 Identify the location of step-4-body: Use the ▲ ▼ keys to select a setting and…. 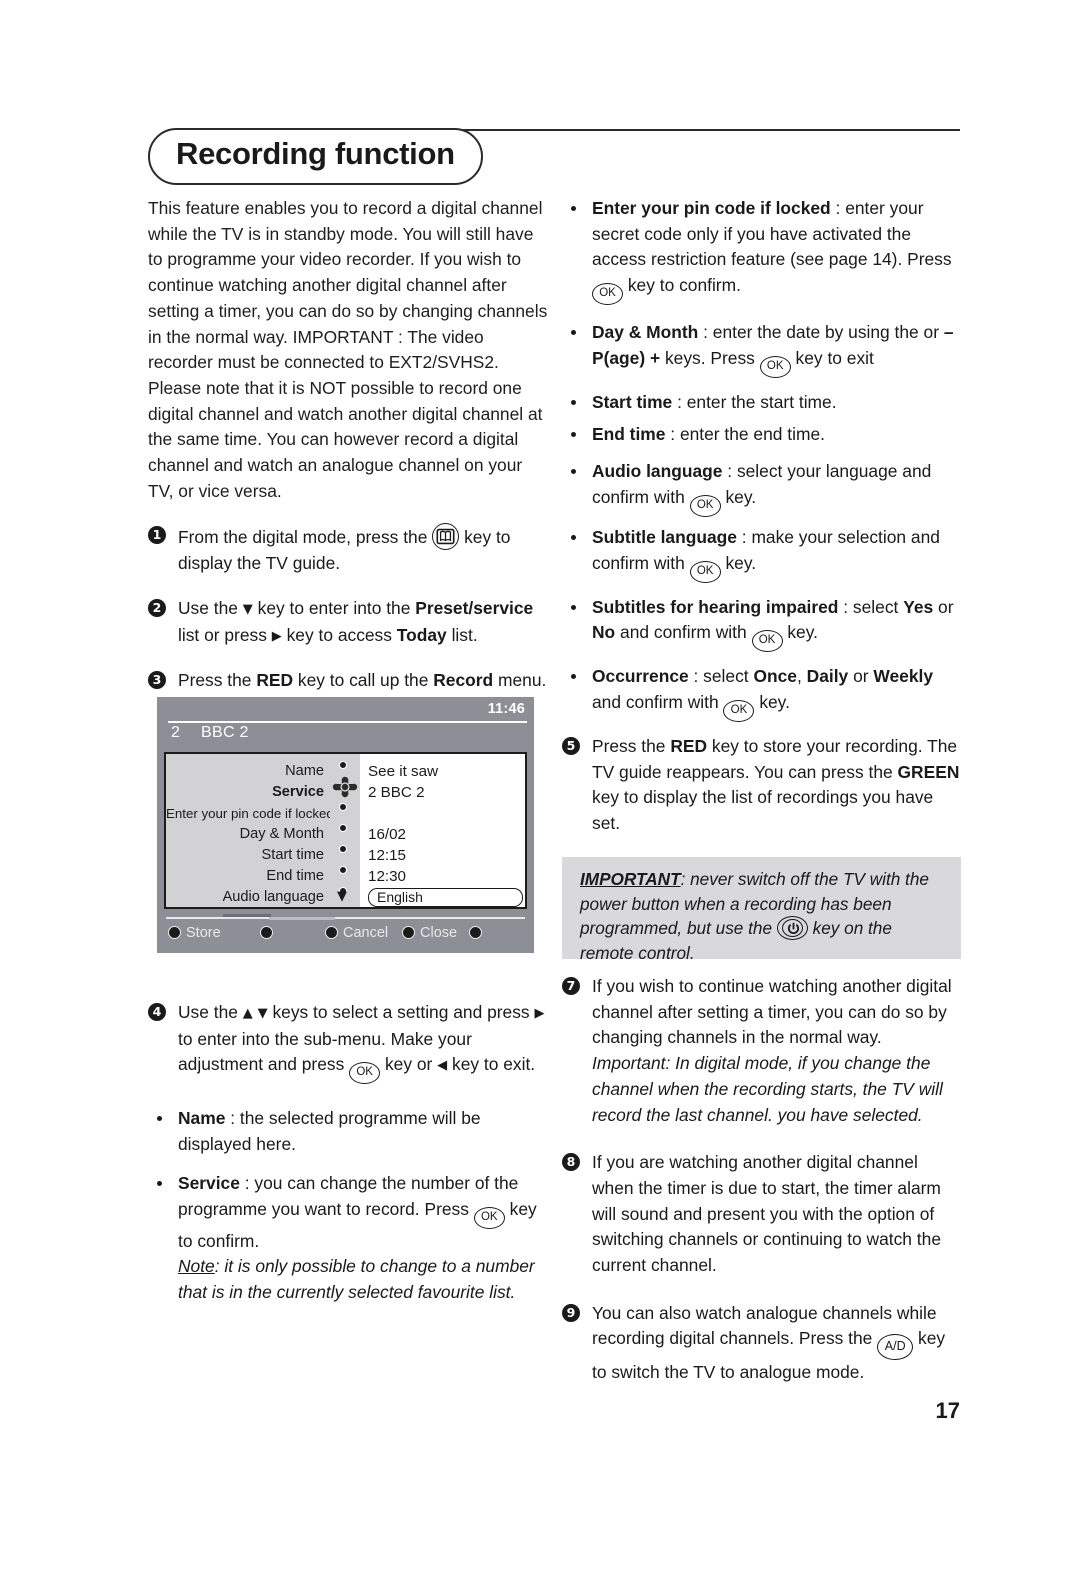
(363, 1042).